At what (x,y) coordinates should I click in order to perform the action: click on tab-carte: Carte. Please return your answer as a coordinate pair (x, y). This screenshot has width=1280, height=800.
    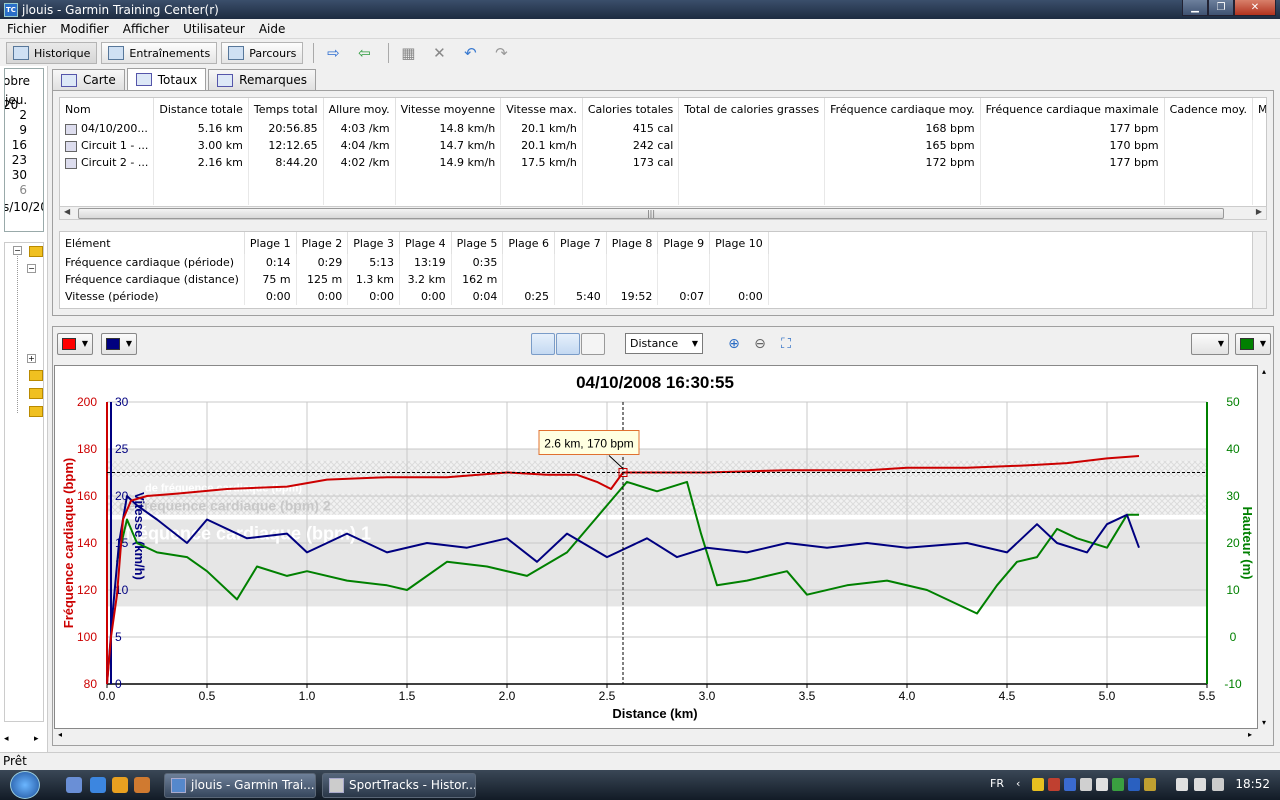
    Looking at the image, I should click on (88, 79).